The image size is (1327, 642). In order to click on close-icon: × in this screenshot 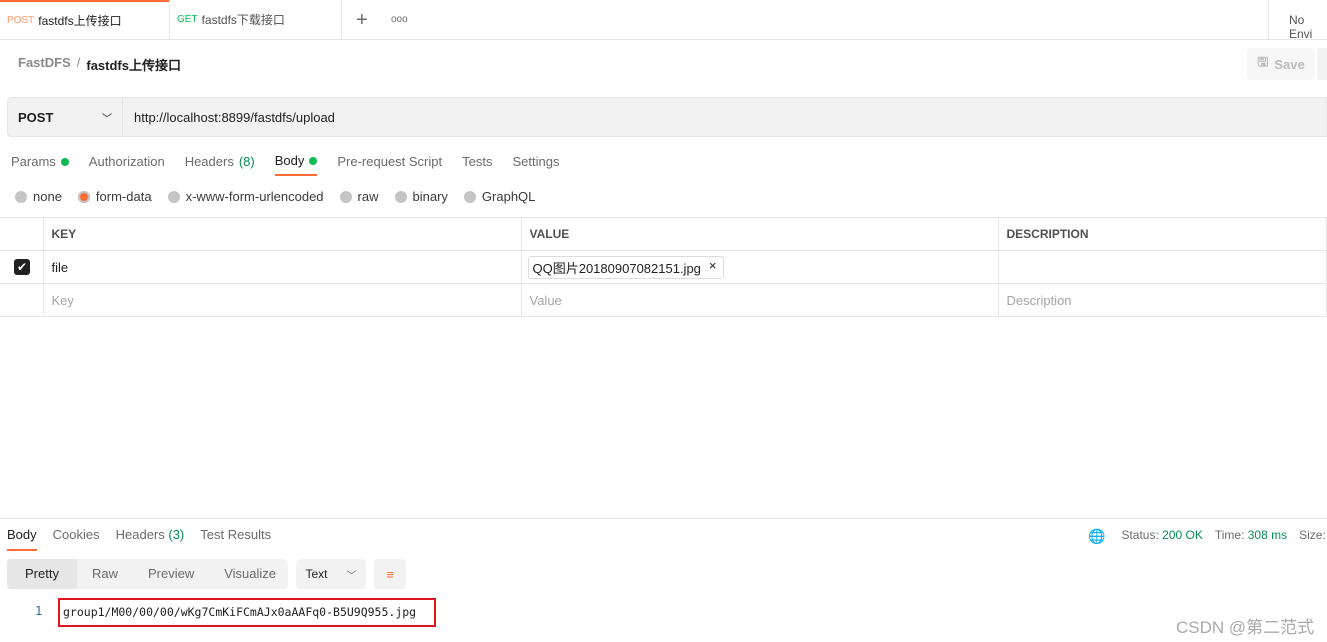, I will do `click(713, 267)`.